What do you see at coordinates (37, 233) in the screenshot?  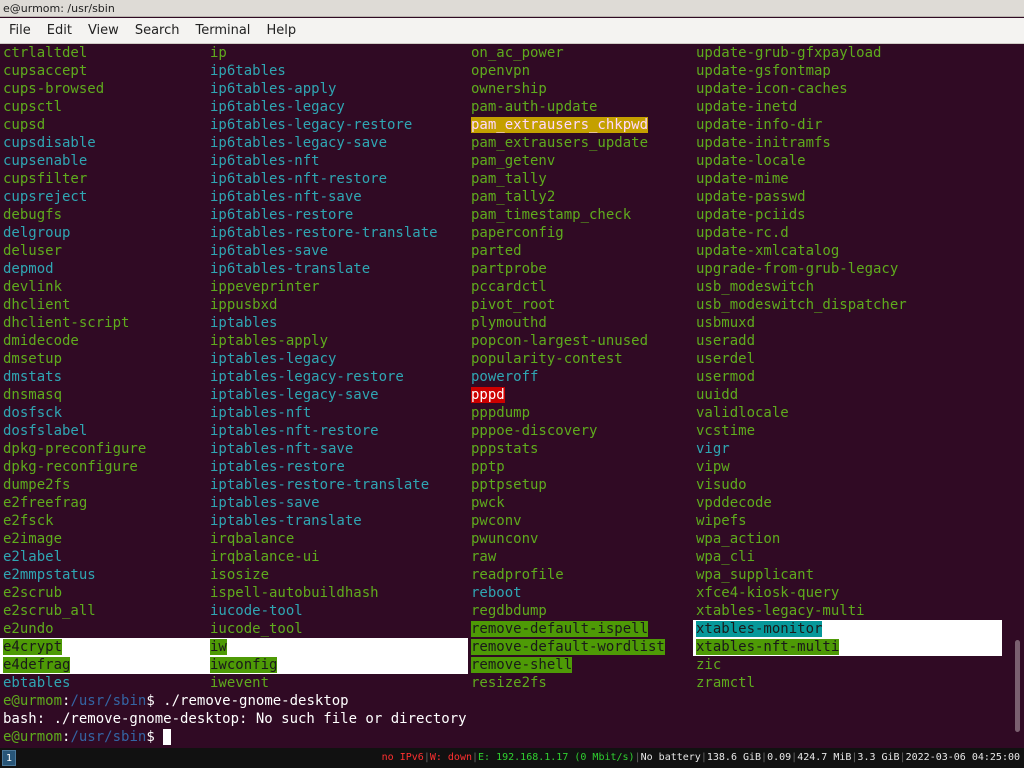 I see `filename: delgroup` at bounding box center [37, 233].